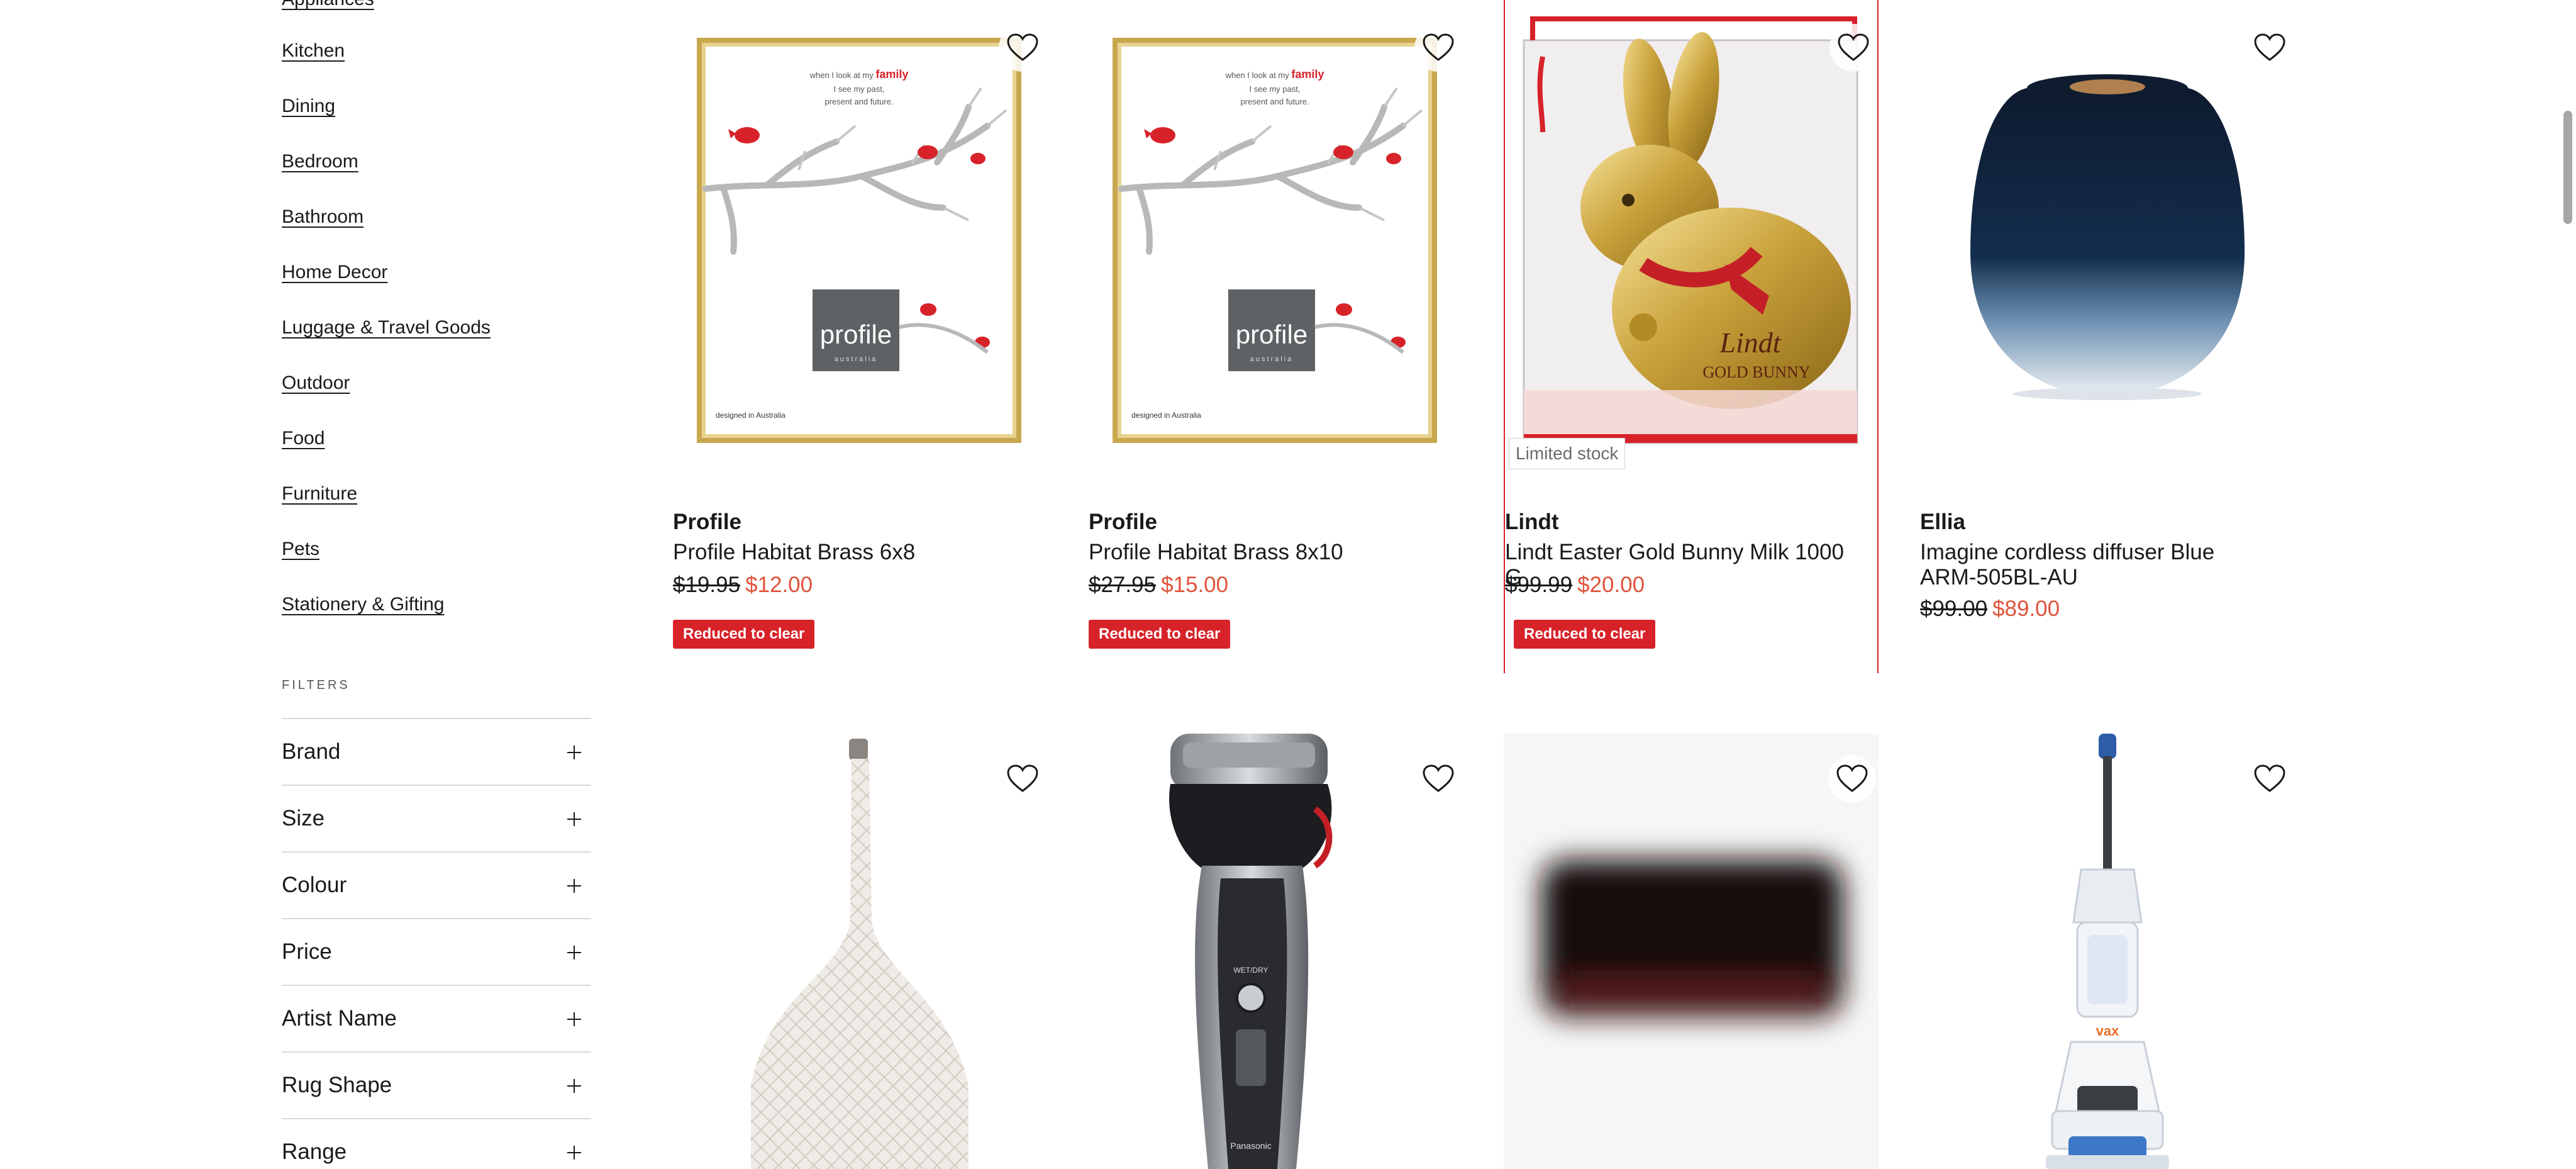 The width and height of the screenshot is (2576, 1169). What do you see at coordinates (320, 162) in the screenshot?
I see `category-link-bedroom: Bedroom` at bounding box center [320, 162].